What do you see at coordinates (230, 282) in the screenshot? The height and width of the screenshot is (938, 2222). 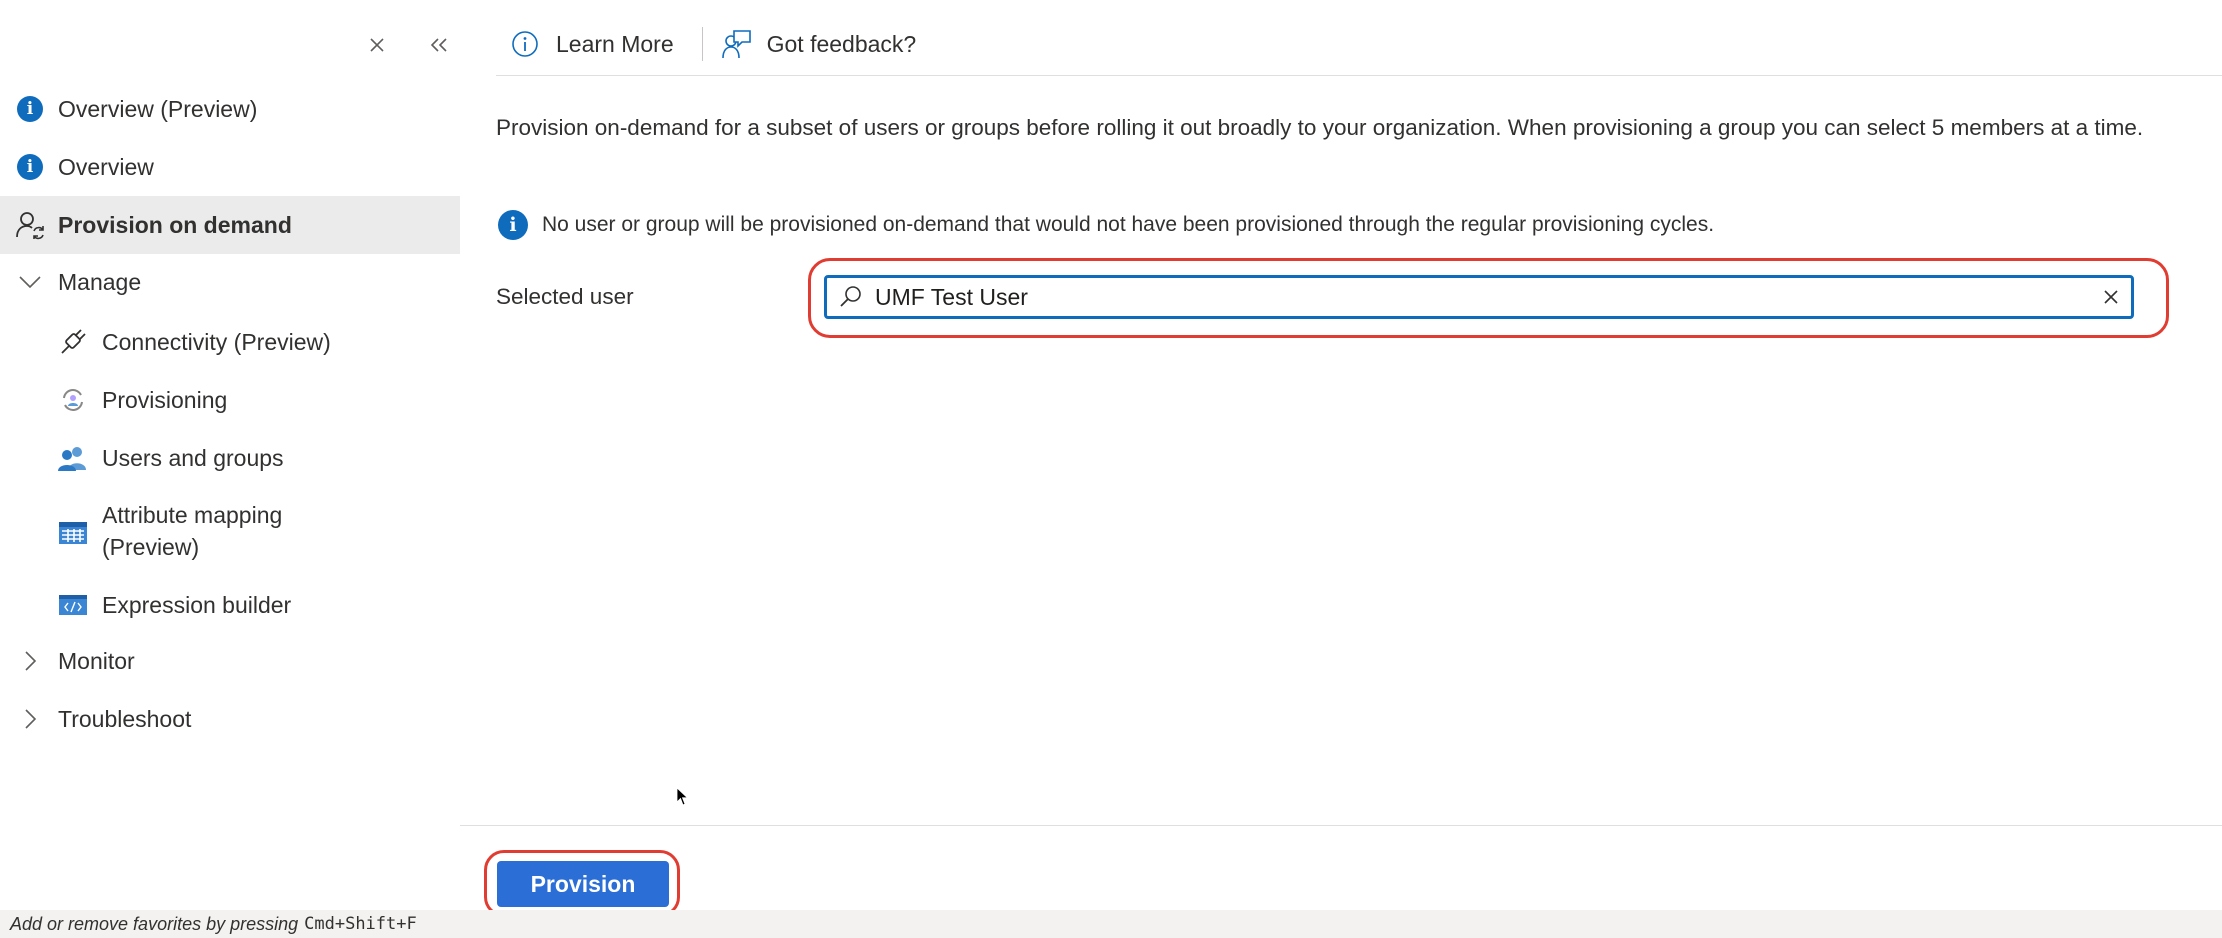 I see `sidebar-group-manage: Manage` at bounding box center [230, 282].